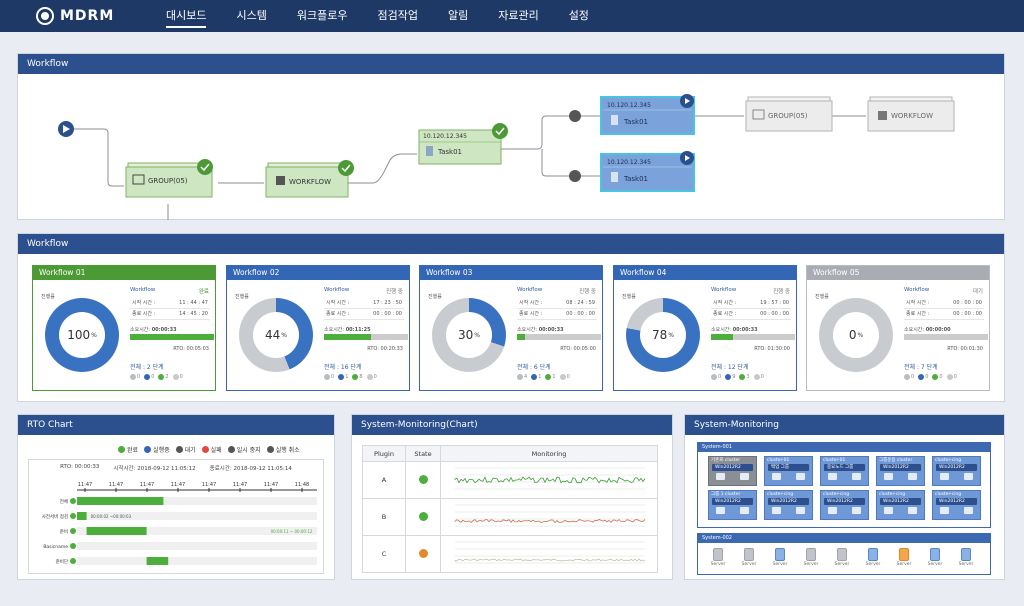  I want to click on donut-value: 0%, so click(856, 335).